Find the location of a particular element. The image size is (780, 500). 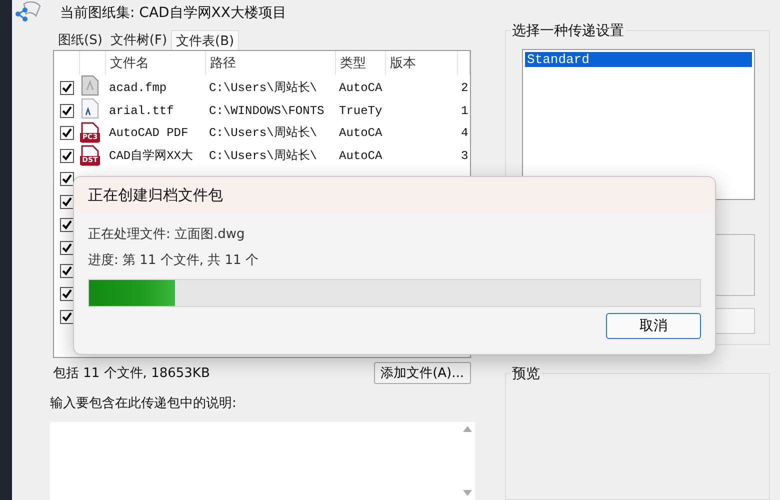

table-cell-text: C:\WINDOWS\FONTS is located at coordinates (267, 111).